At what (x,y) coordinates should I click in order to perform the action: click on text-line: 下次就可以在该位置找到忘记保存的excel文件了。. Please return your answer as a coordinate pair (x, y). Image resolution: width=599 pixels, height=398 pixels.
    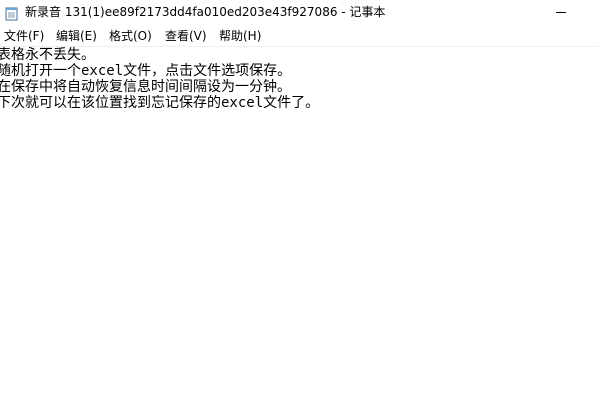
    Looking at the image, I should click on (160, 103).